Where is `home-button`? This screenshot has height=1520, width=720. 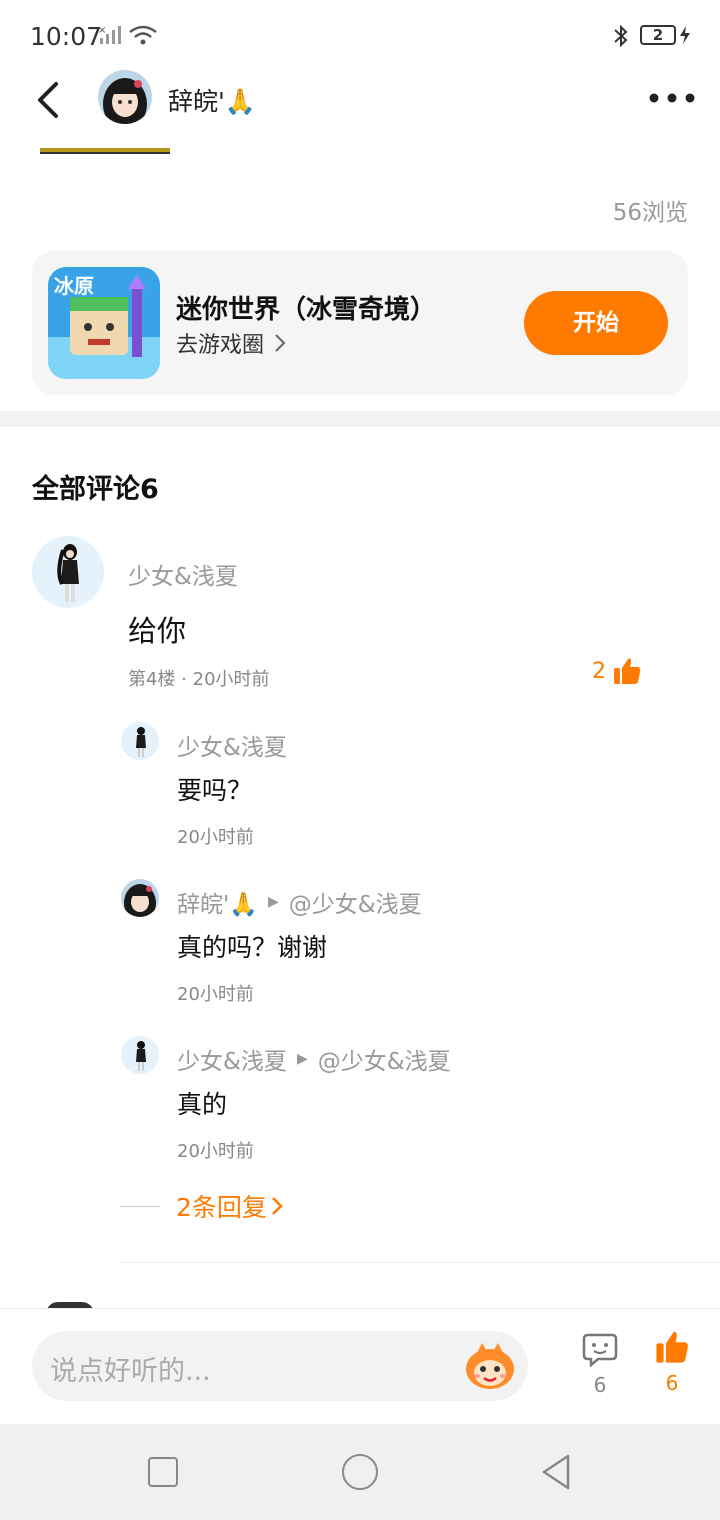
home-button is located at coordinates (360, 1472).